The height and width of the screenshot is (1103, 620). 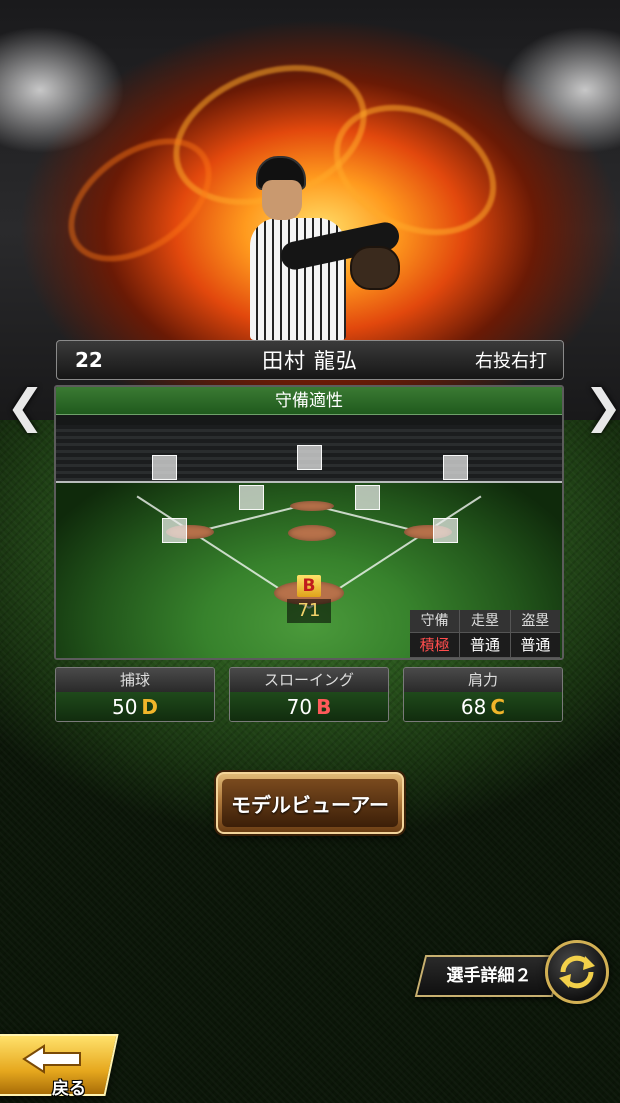 What do you see at coordinates (498, 707) in the screenshot?
I see `stat-grade: C` at bounding box center [498, 707].